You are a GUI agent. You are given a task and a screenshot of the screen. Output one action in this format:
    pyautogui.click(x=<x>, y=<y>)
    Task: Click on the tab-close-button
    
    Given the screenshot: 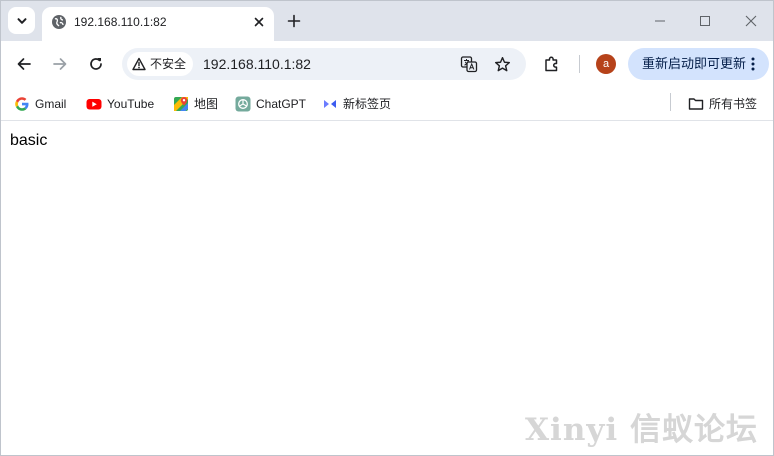 What is the action you would take?
    pyautogui.click(x=259, y=22)
    